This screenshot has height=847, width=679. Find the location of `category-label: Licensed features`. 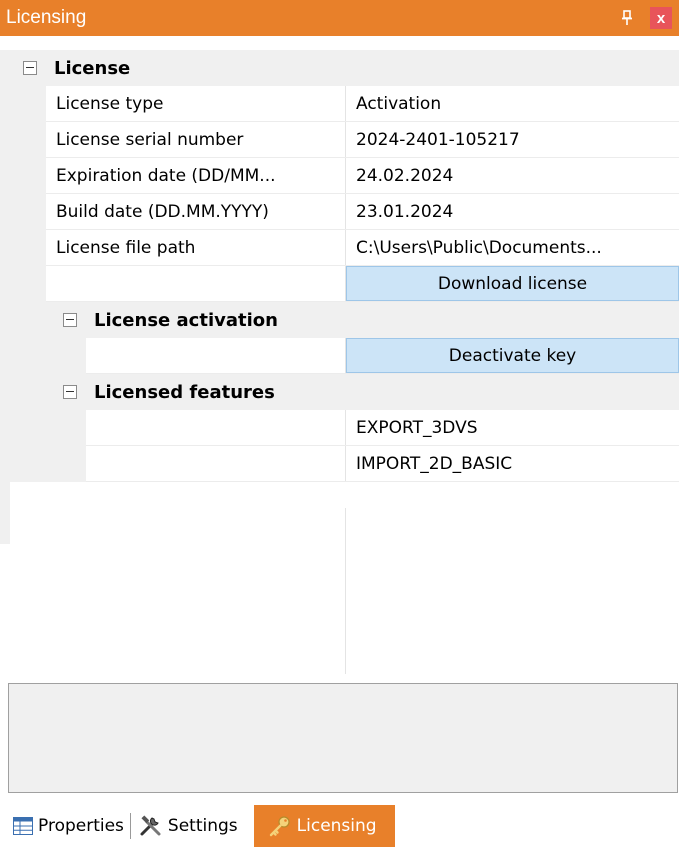

category-label: Licensed features is located at coordinates (184, 392).